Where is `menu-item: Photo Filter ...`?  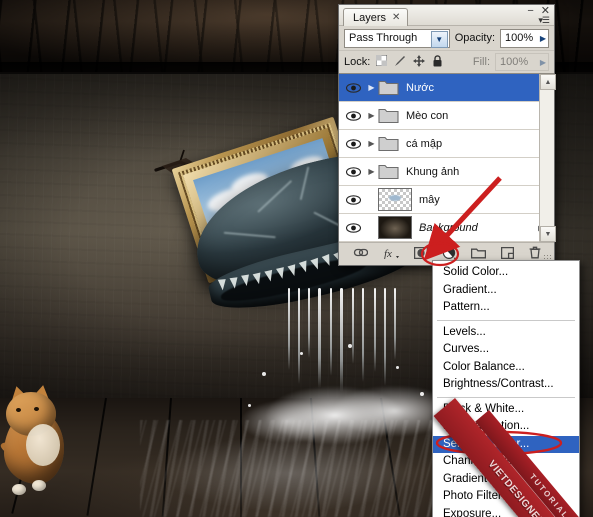 menu-item: Photo Filter ... is located at coordinates (506, 497).